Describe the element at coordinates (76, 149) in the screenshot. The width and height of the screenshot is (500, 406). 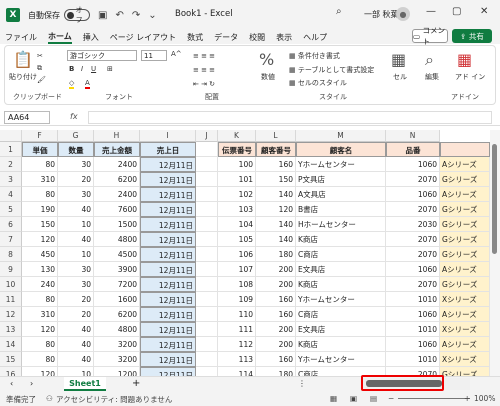
I see `header-cell: 数量` at that location.